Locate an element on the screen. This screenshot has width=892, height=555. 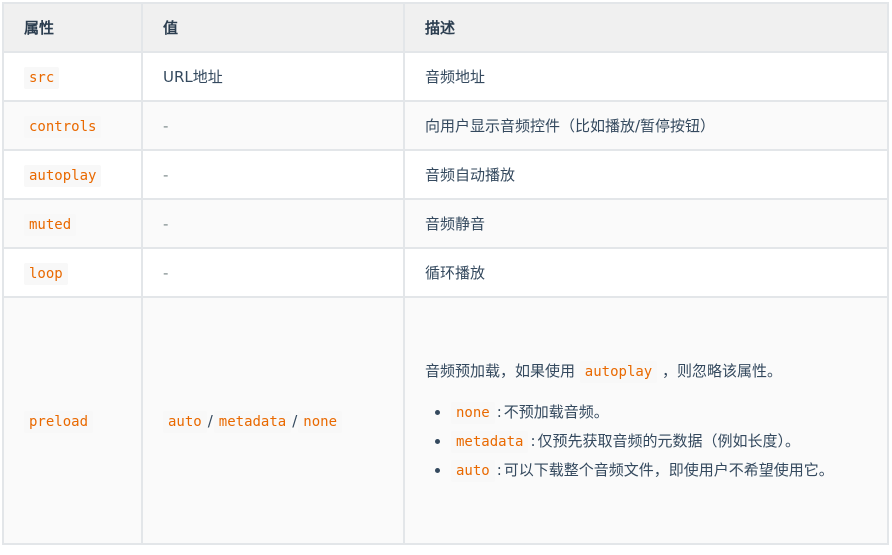
value-cell: URL地址 is located at coordinates (273, 76).